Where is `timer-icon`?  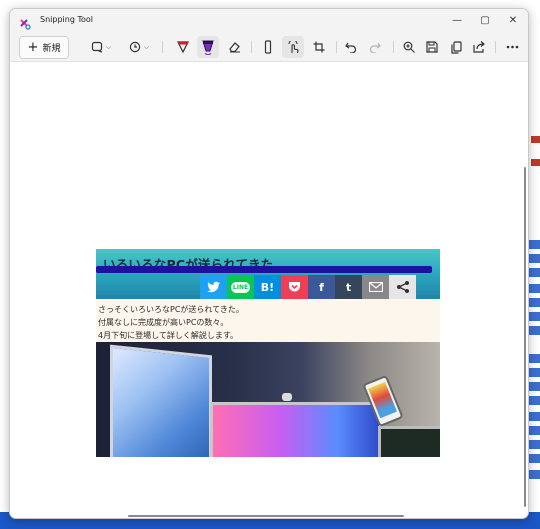
timer-icon is located at coordinates (135, 47).